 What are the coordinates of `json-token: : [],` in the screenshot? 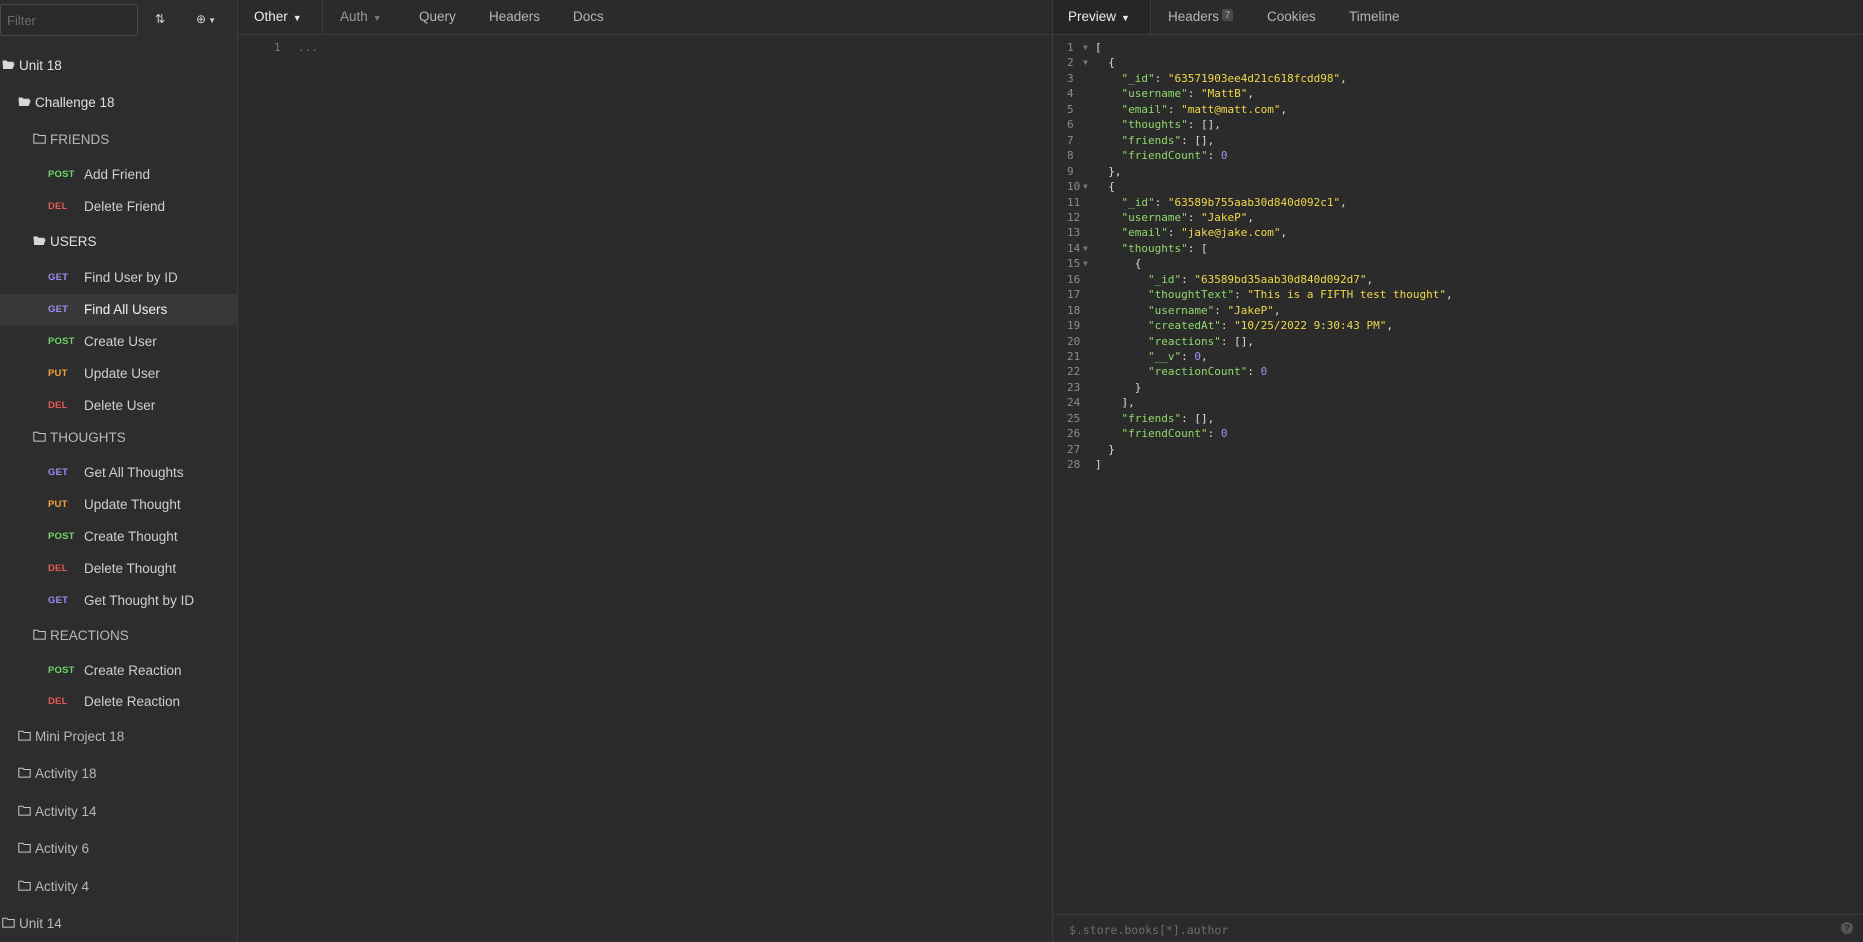 It's located at (1237, 341).